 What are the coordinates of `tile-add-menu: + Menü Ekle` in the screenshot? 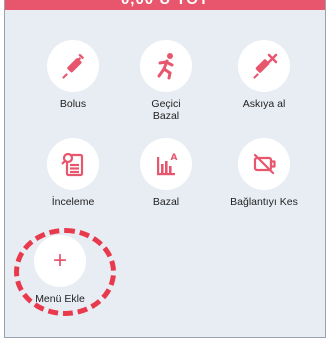 It's located at (60, 270).